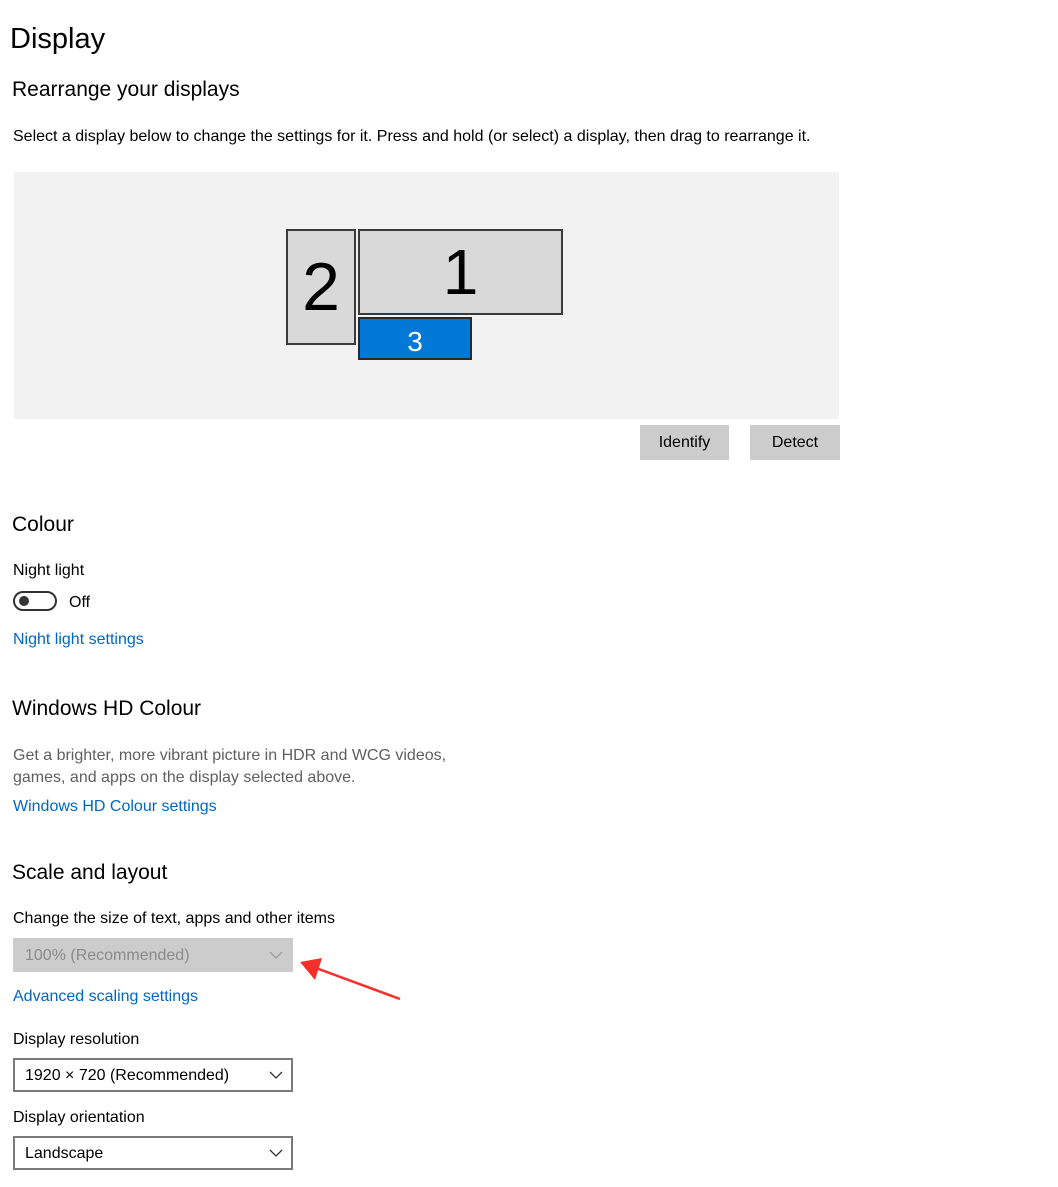 The width and height of the screenshot is (1058, 1187). What do you see at coordinates (43, 524) in the screenshot?
I see `colour-title: Colour` at bounding box center [43, 524].